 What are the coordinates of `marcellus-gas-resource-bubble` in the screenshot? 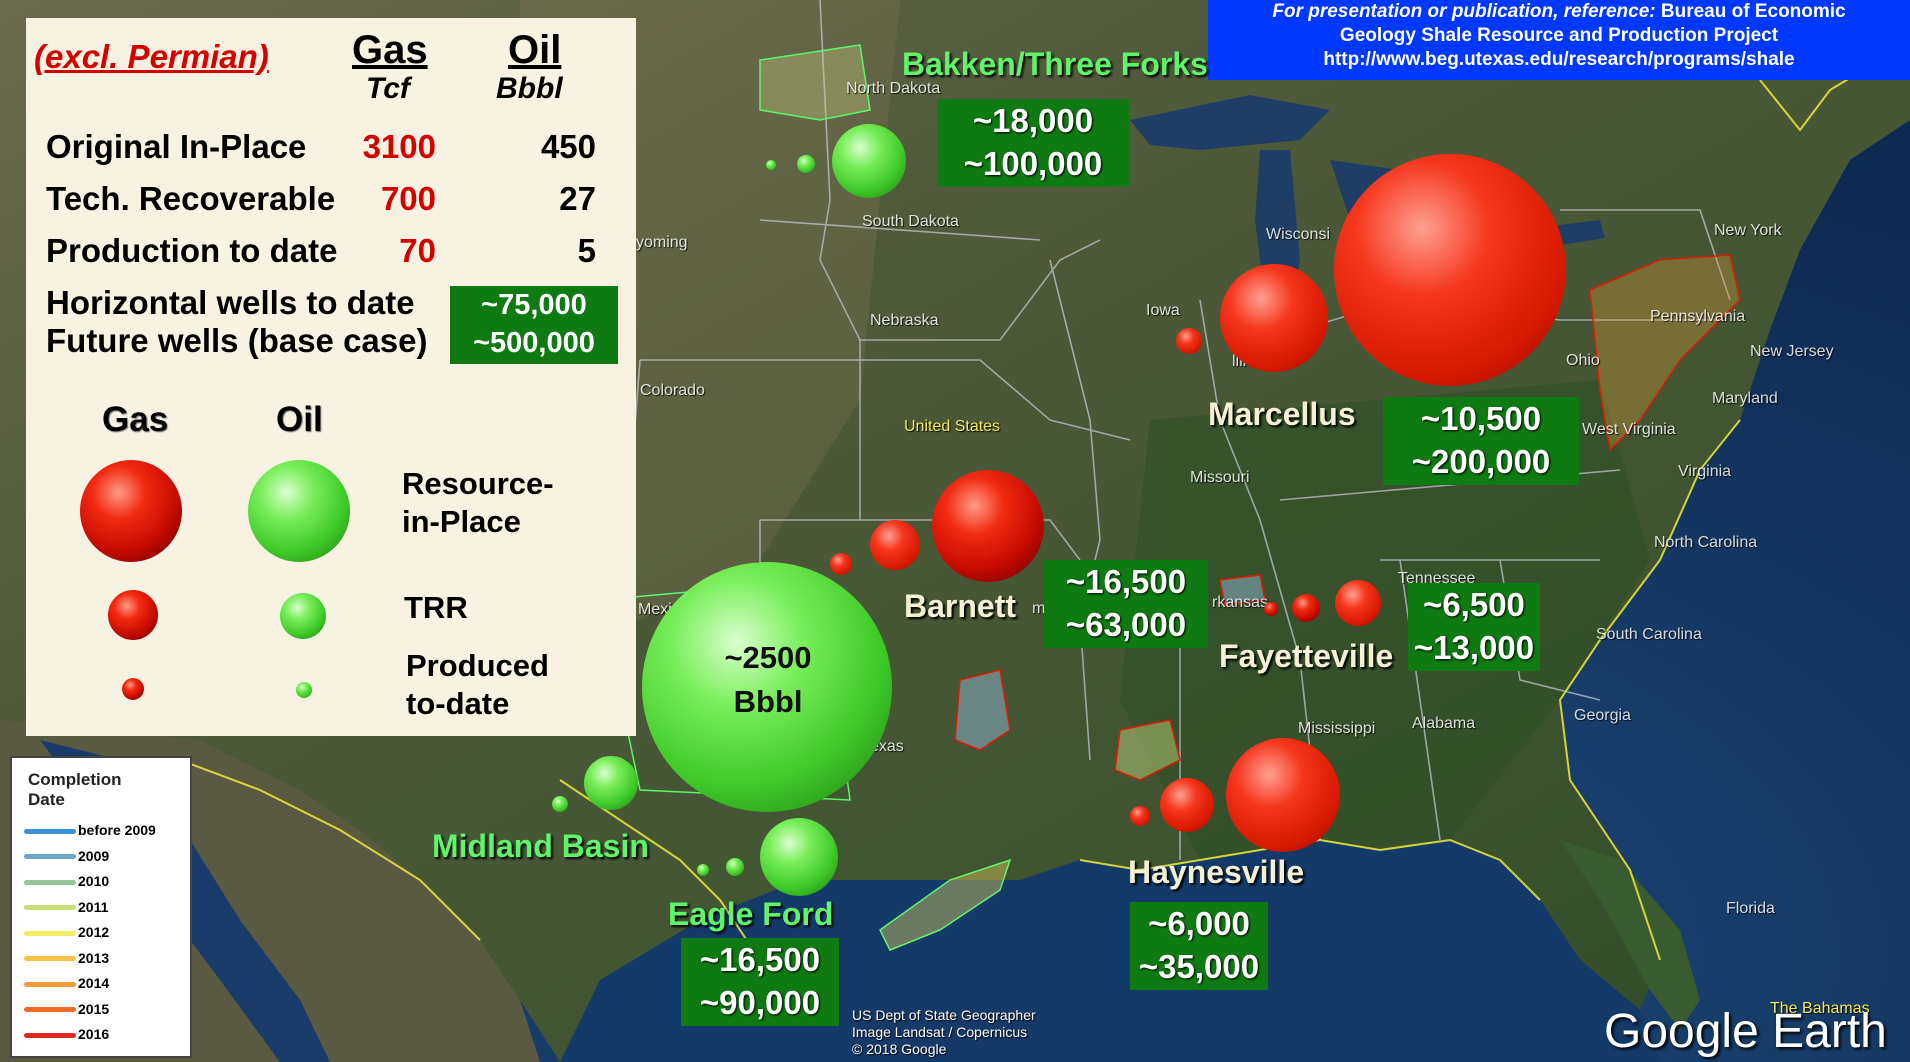 It's located at (1450, 270).